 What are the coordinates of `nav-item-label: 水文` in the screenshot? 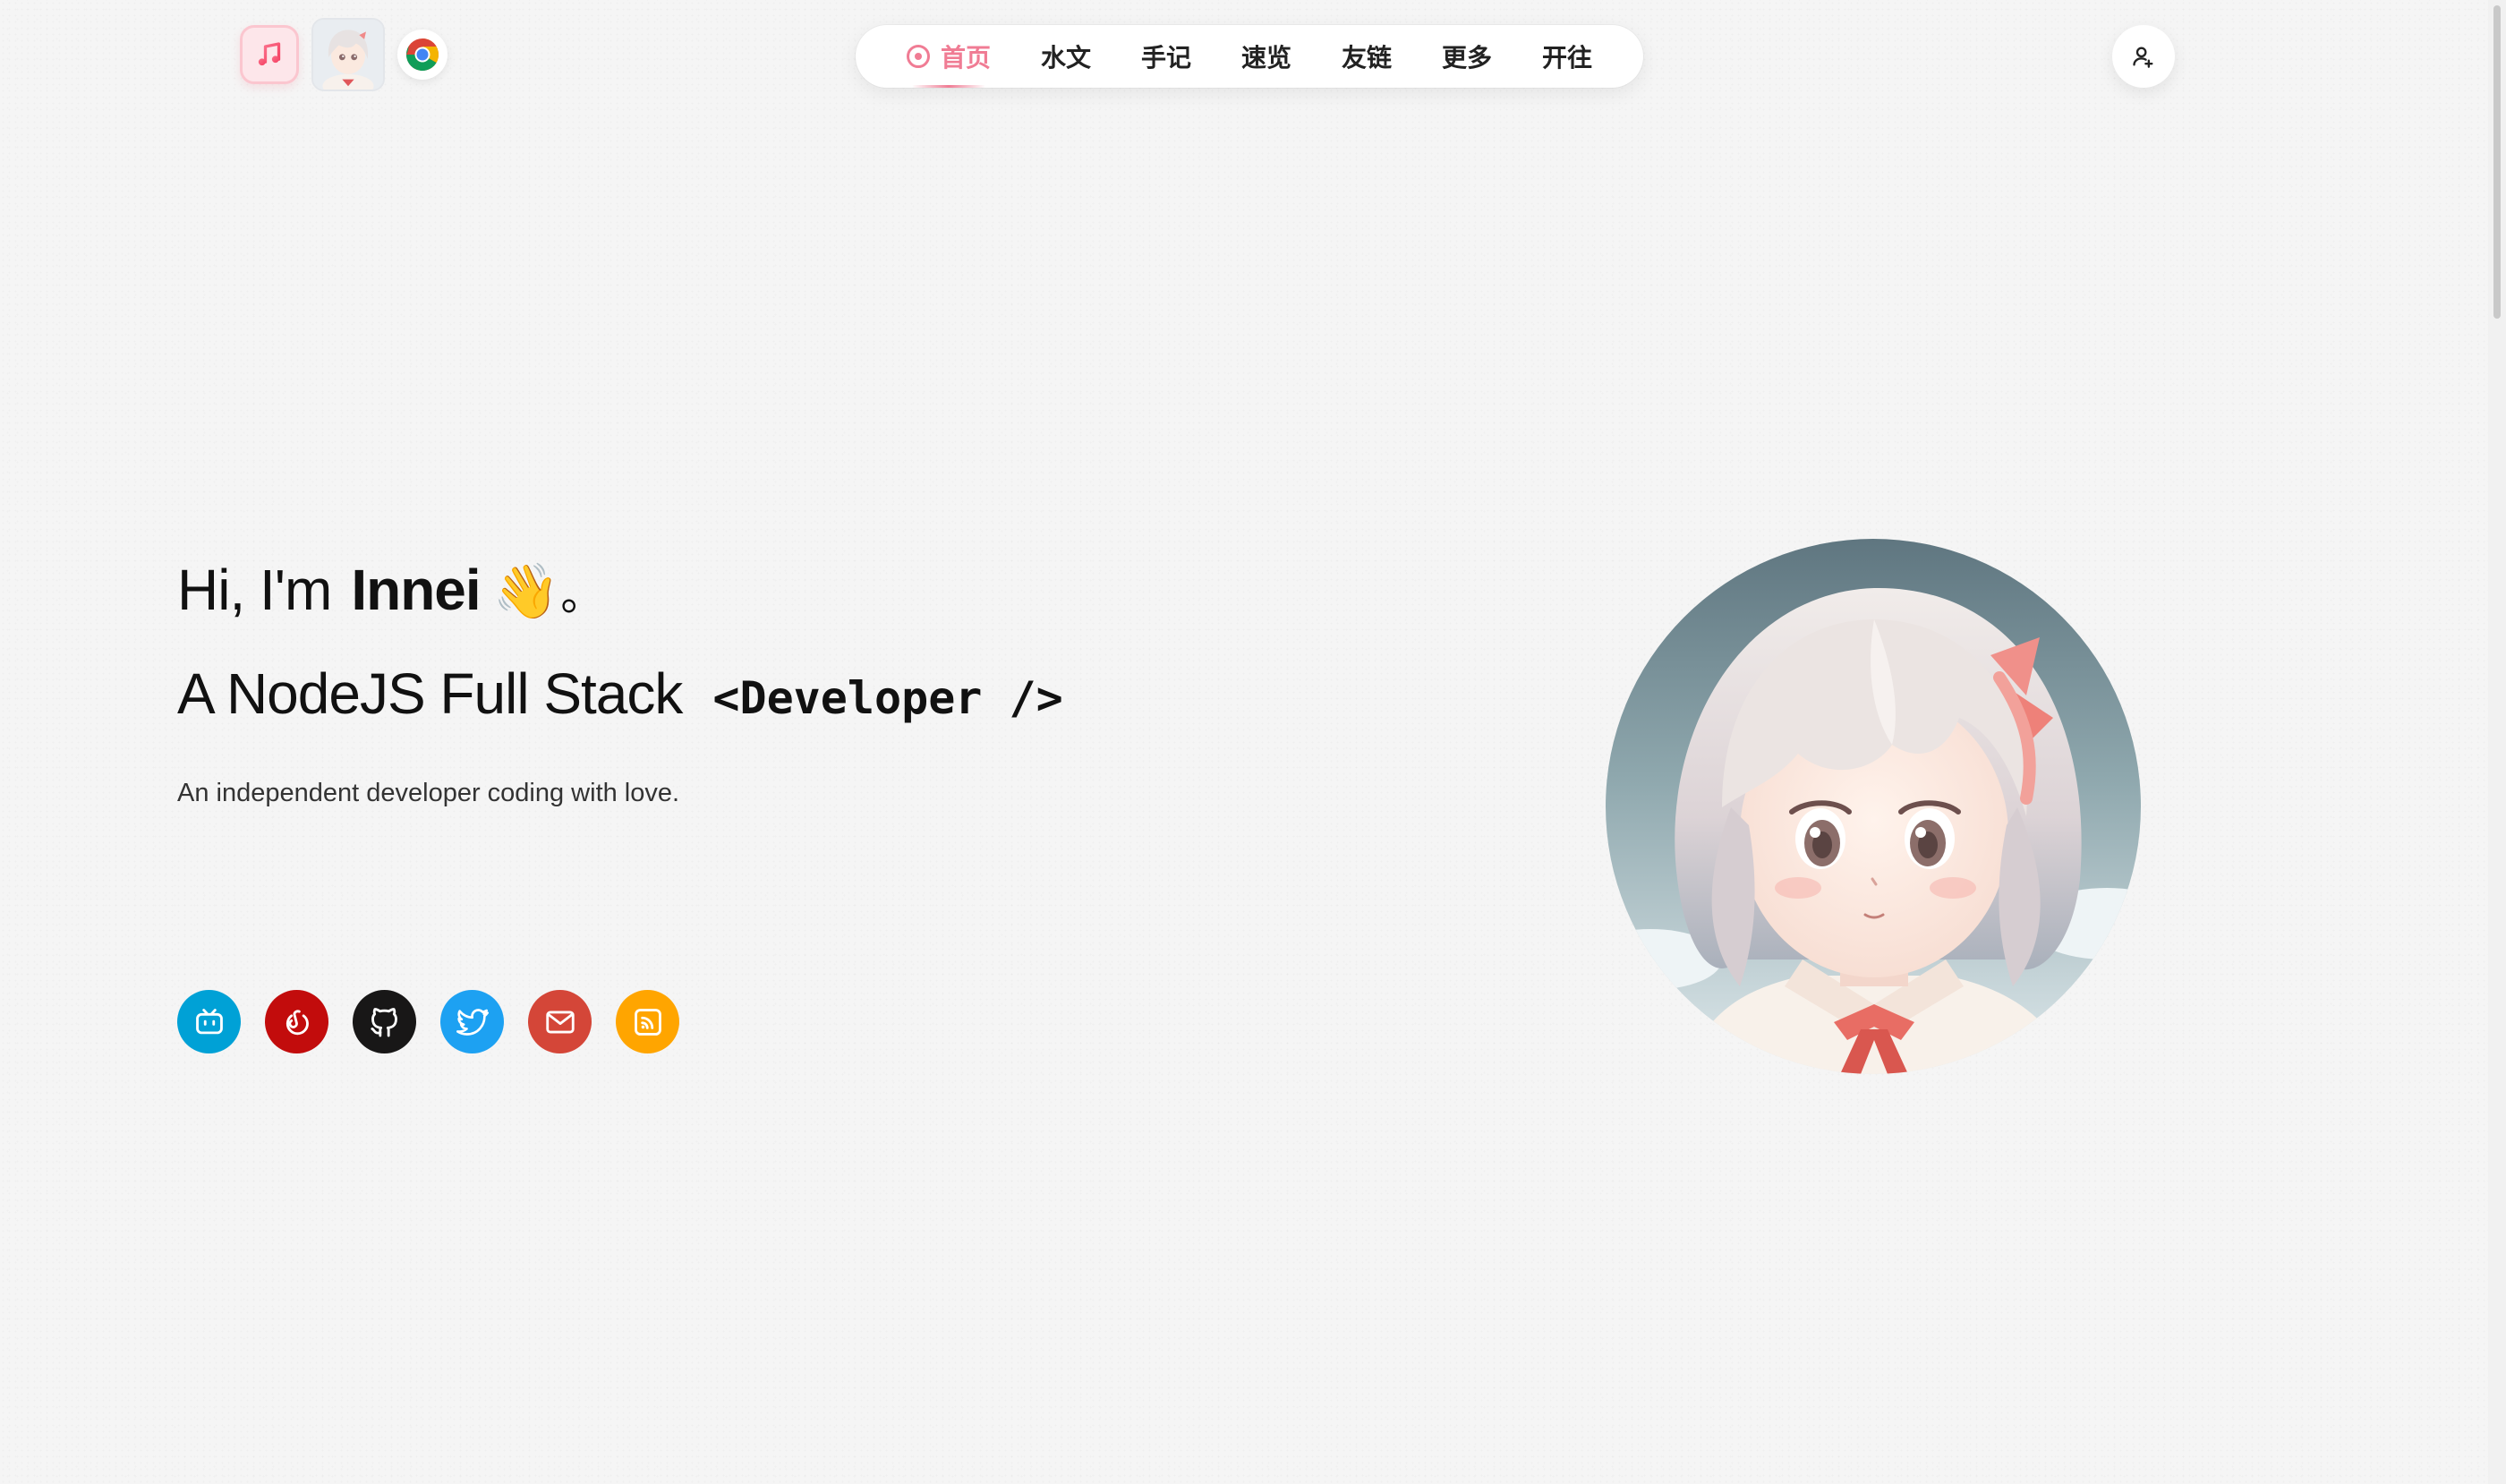 It's located at (1065, 58).